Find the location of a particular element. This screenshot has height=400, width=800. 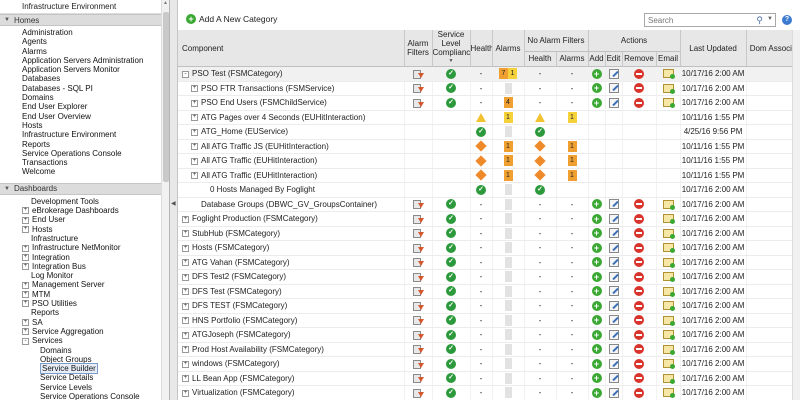

component-cell: + ATGJoseph (FSMCategory) is located at coordinates (291, 335).